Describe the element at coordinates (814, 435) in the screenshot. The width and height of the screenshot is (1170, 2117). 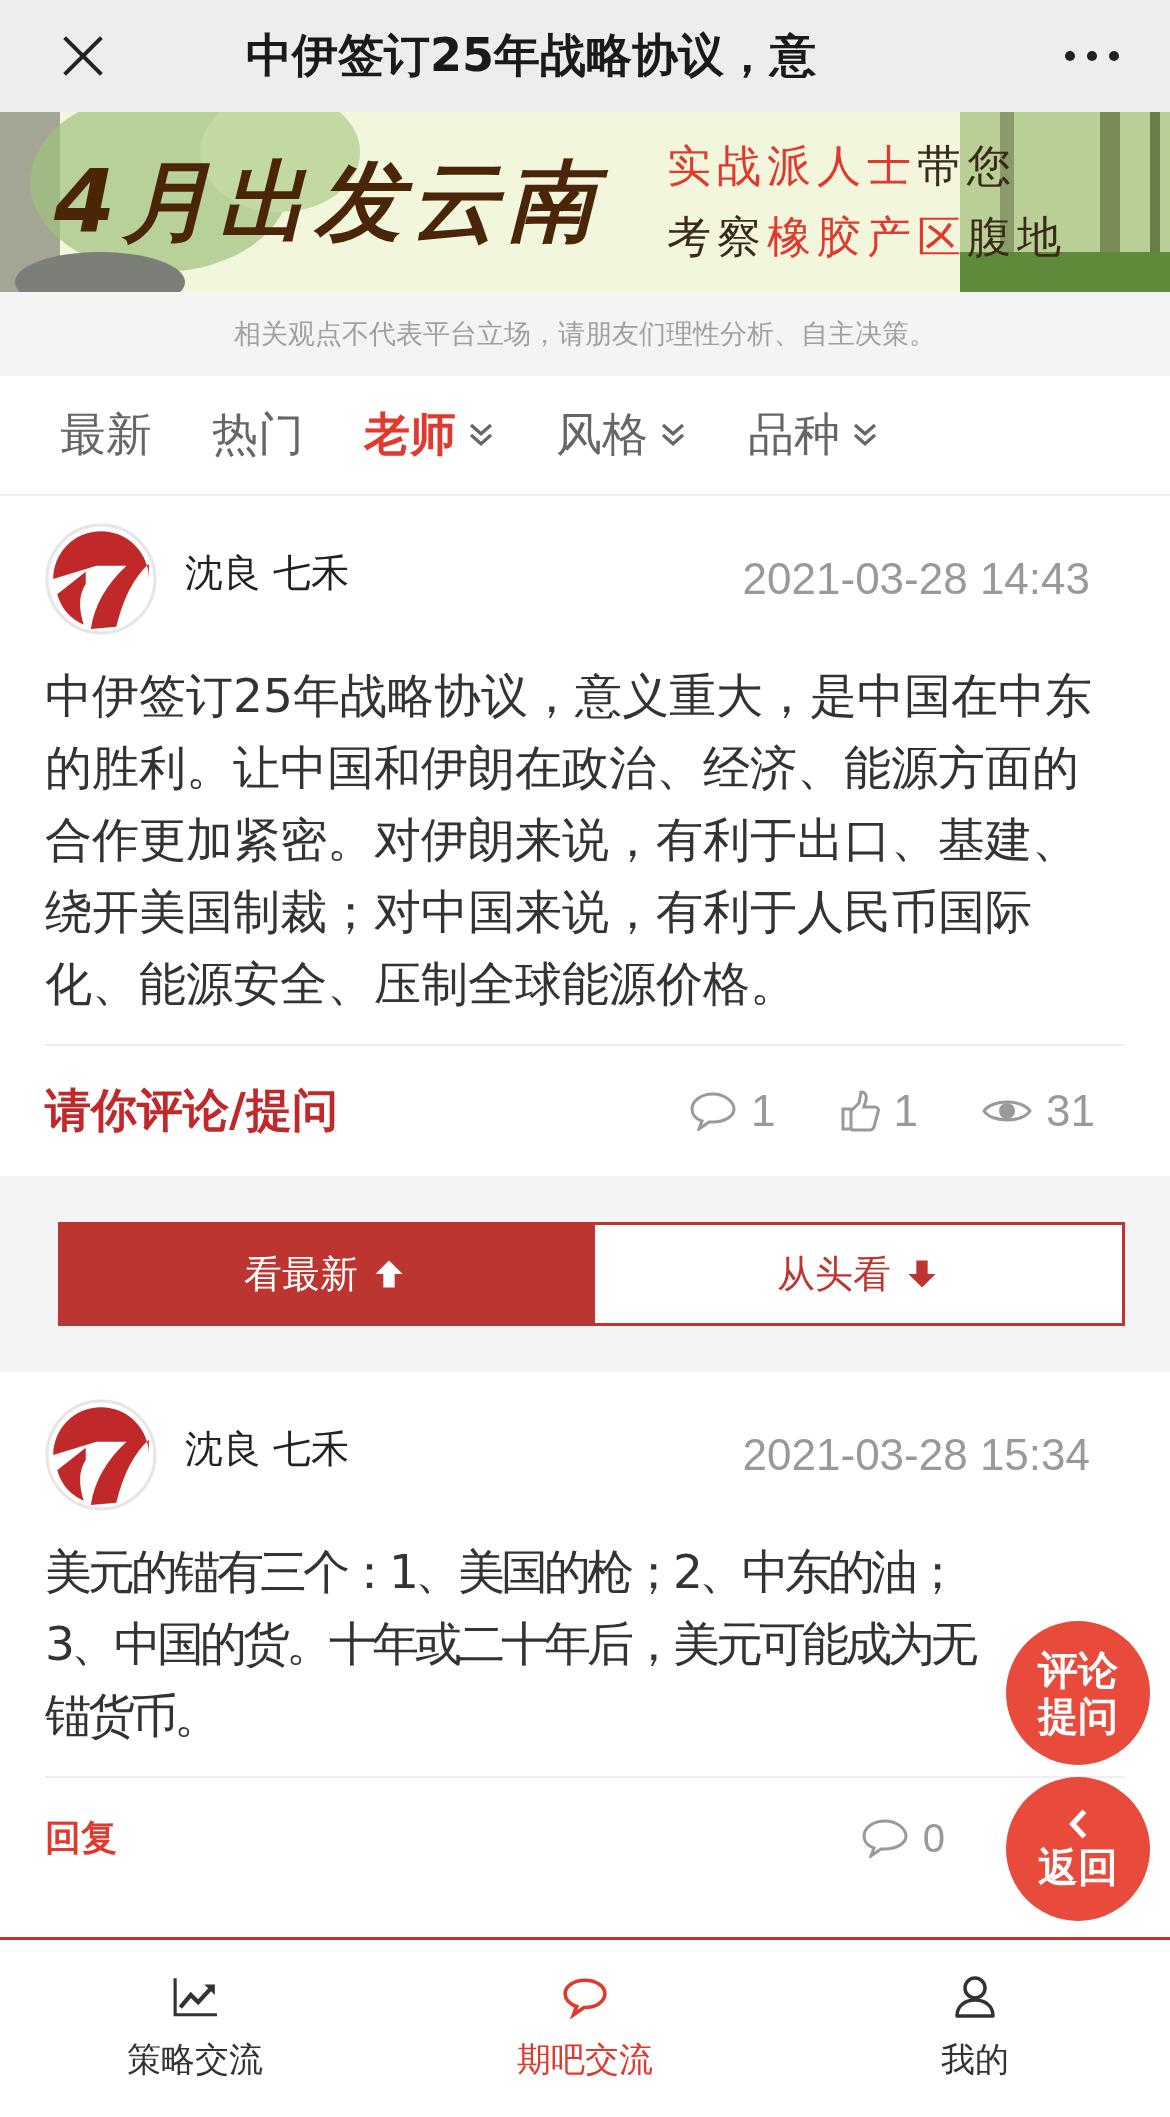
I see `filter-tab: 品种` at that location.